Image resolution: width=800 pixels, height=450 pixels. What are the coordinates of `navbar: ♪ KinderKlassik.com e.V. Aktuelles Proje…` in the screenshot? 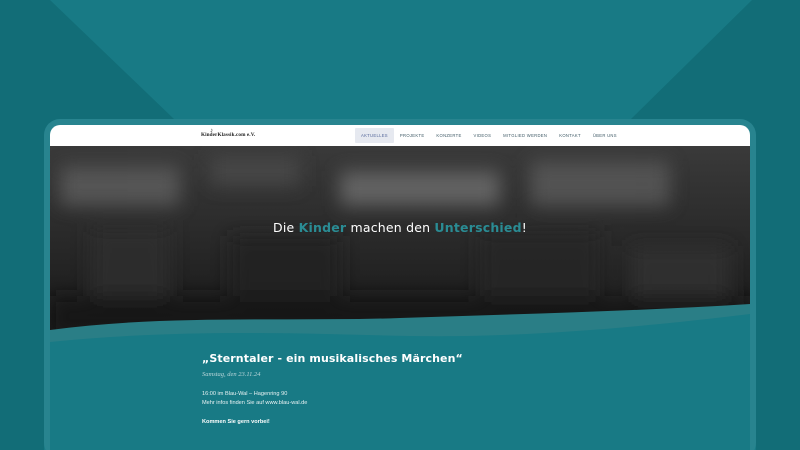 It's located at (400, 135).